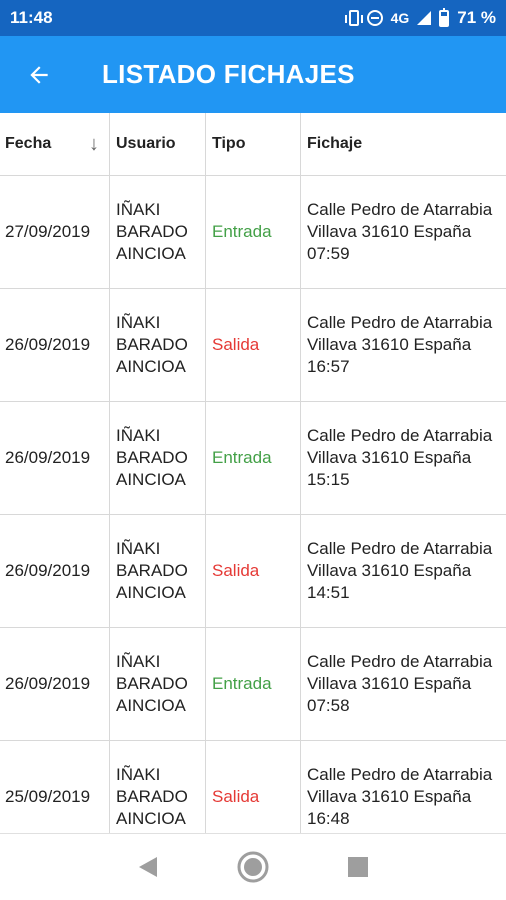 This screenshot has width=506, height=900. Describe the element at coordinates (31, 17) in the screenshot. I see `status-time: 11:48` at that location.